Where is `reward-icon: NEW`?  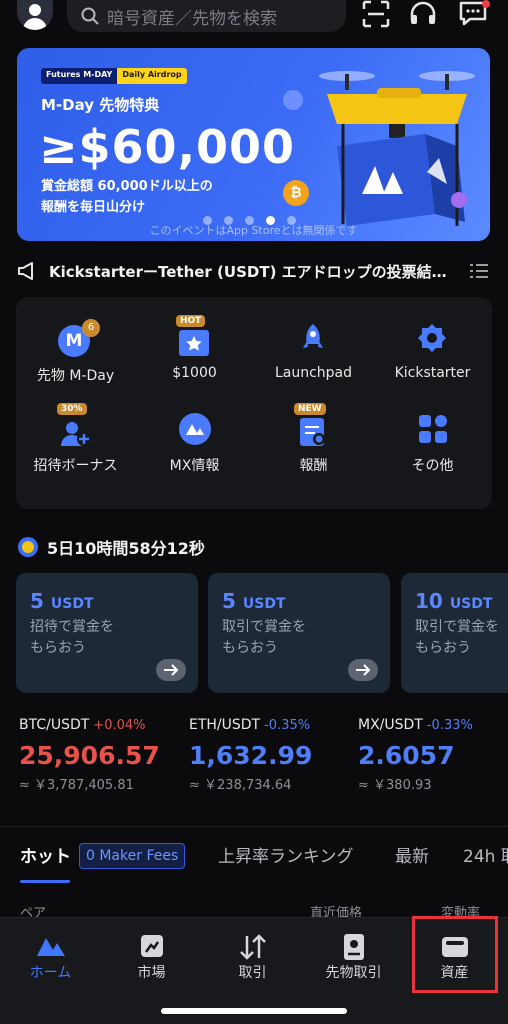
reward-icon: NEW is located at coordinates (313, 425).